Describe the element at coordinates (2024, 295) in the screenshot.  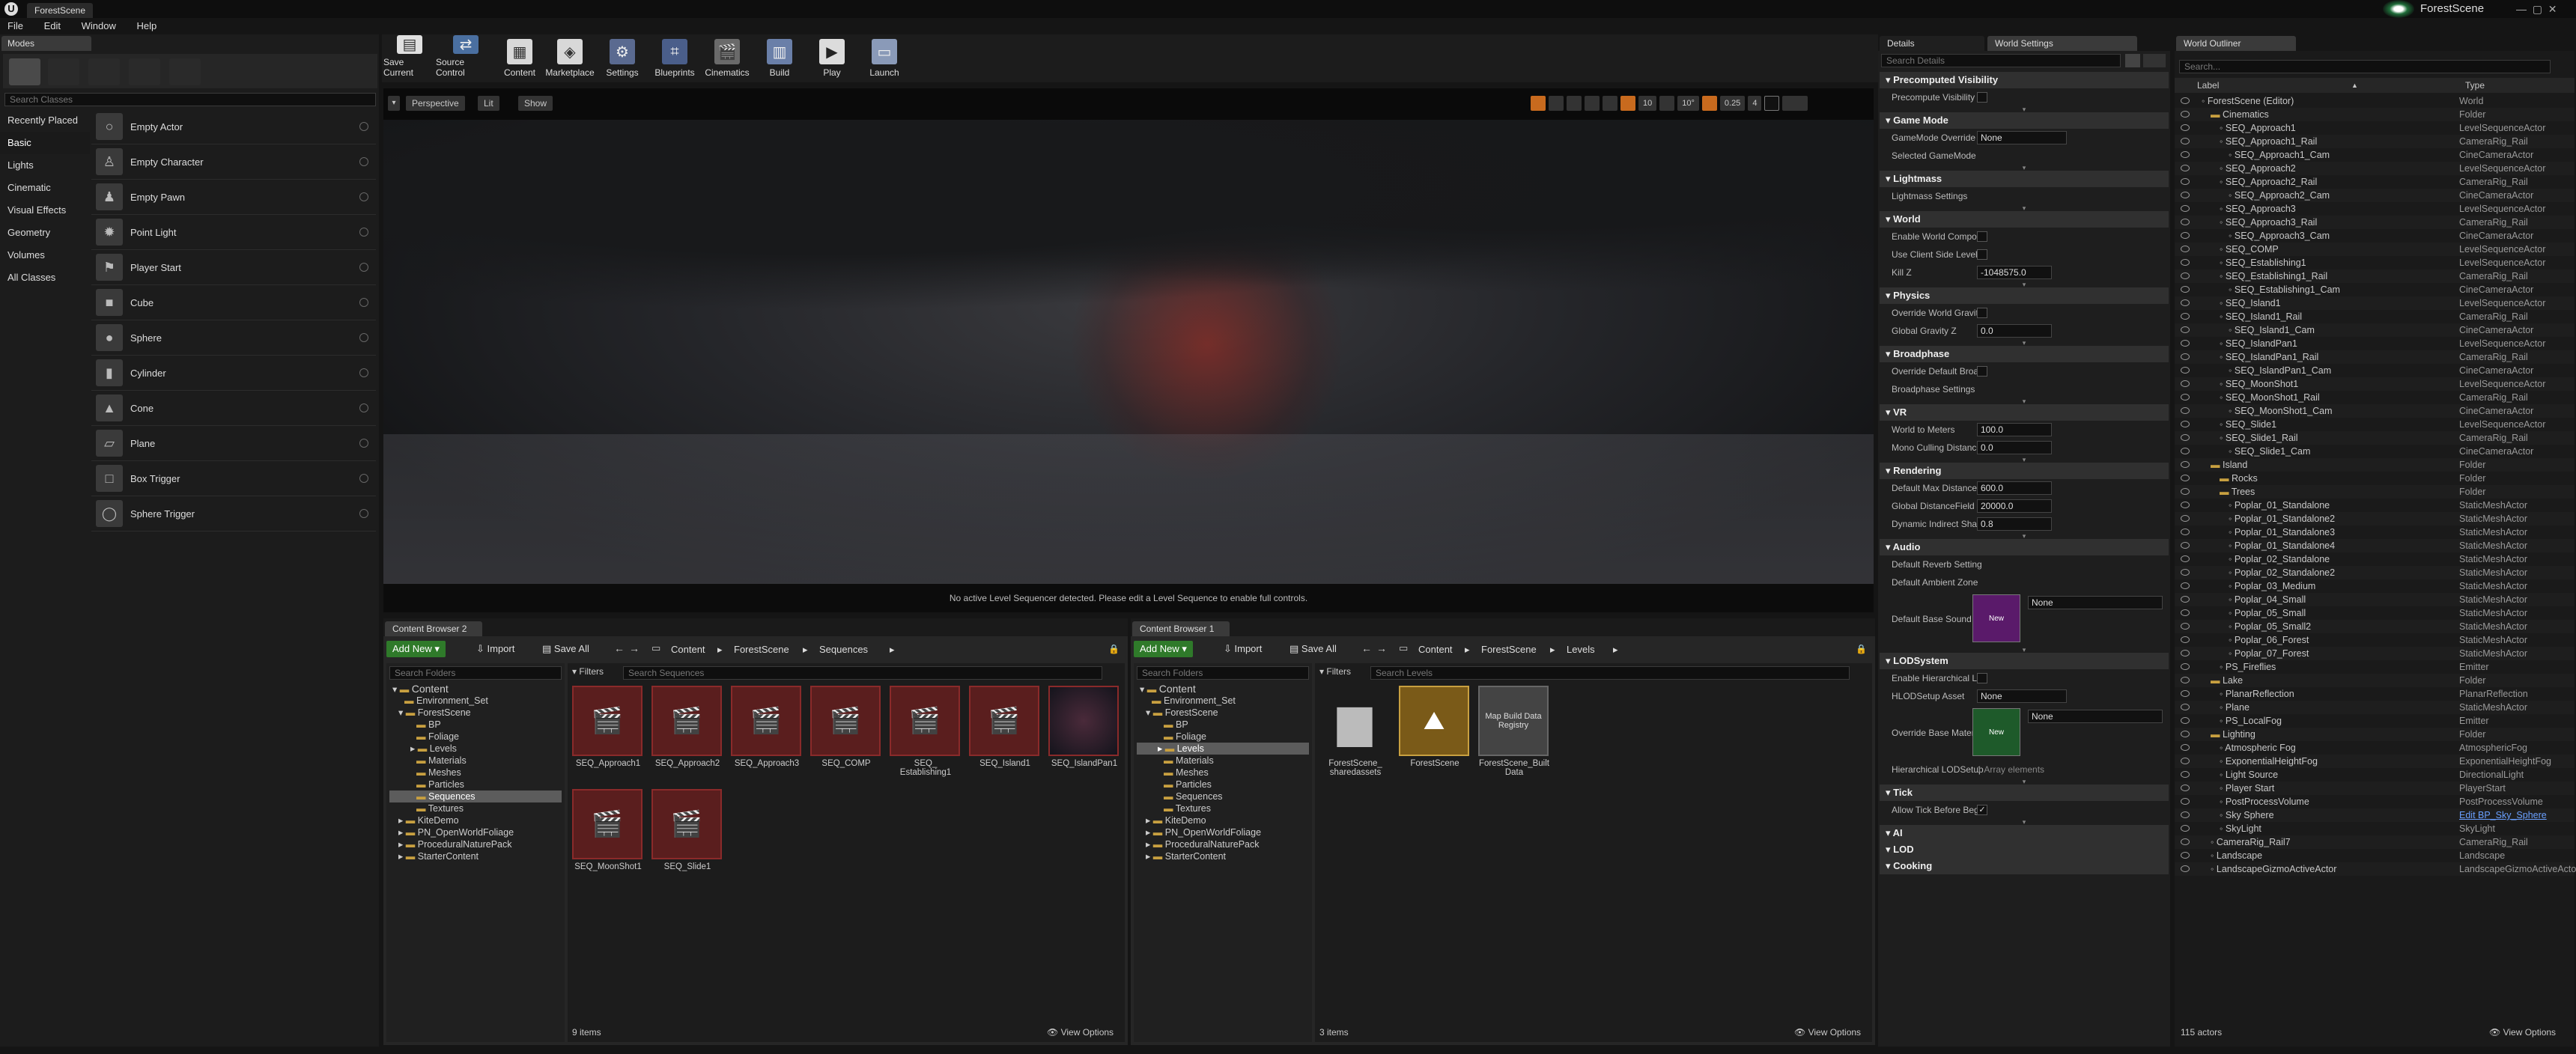
I see `section-header: ▾ Physics` at that location.